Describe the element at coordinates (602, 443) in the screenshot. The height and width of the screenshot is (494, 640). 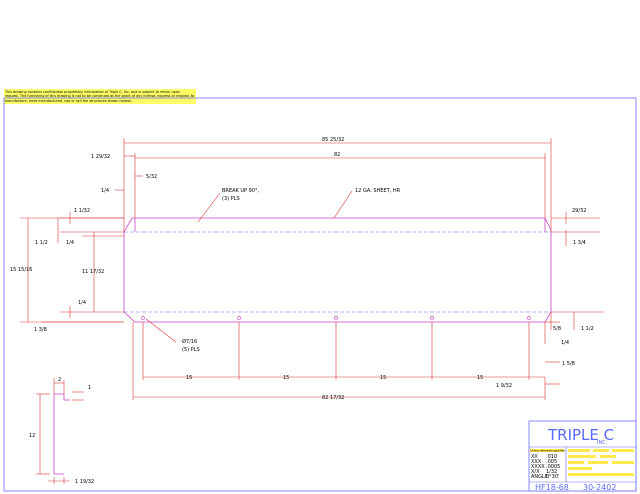
I see `company-suffix: INC.` at that location.